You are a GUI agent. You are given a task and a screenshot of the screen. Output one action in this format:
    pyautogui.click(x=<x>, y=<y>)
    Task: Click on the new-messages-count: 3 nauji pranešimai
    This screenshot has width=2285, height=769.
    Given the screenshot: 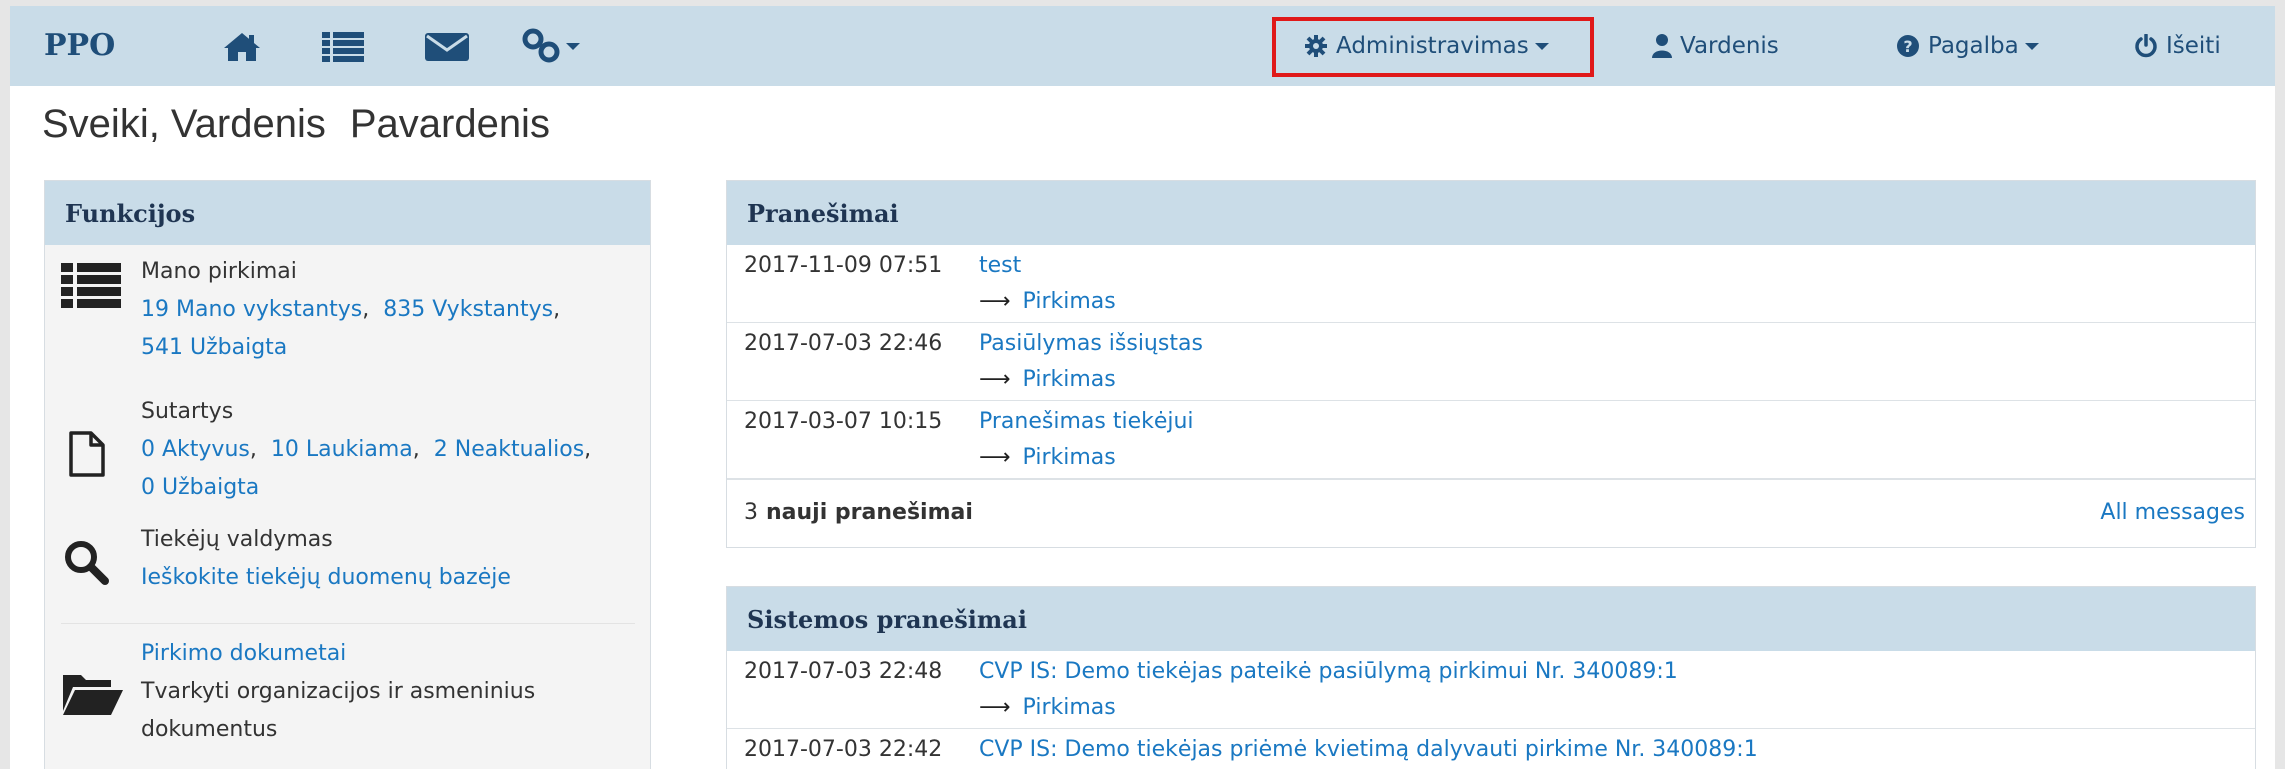 What is the action you would take?
    pyautogui.click(x=858, y=512)
    